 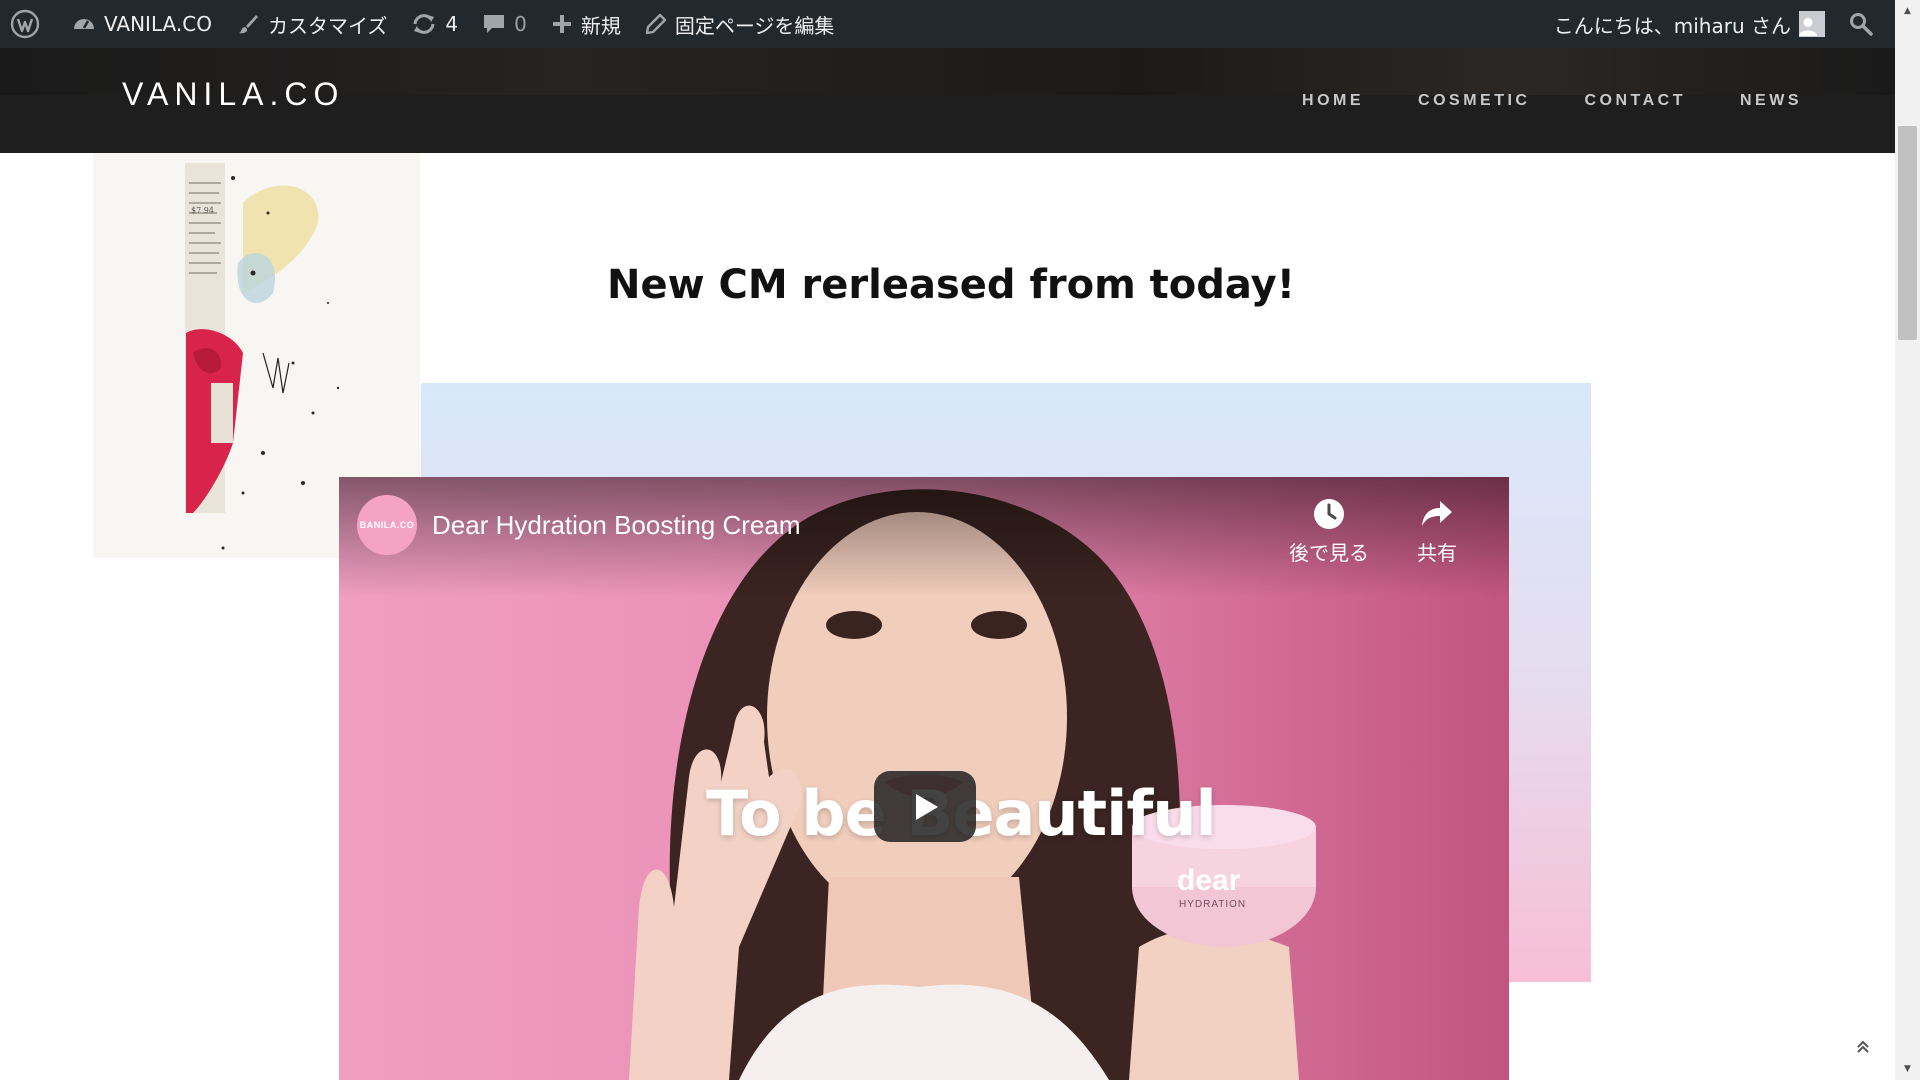 I want to click on plus-icon, so click(x=561, y=24).